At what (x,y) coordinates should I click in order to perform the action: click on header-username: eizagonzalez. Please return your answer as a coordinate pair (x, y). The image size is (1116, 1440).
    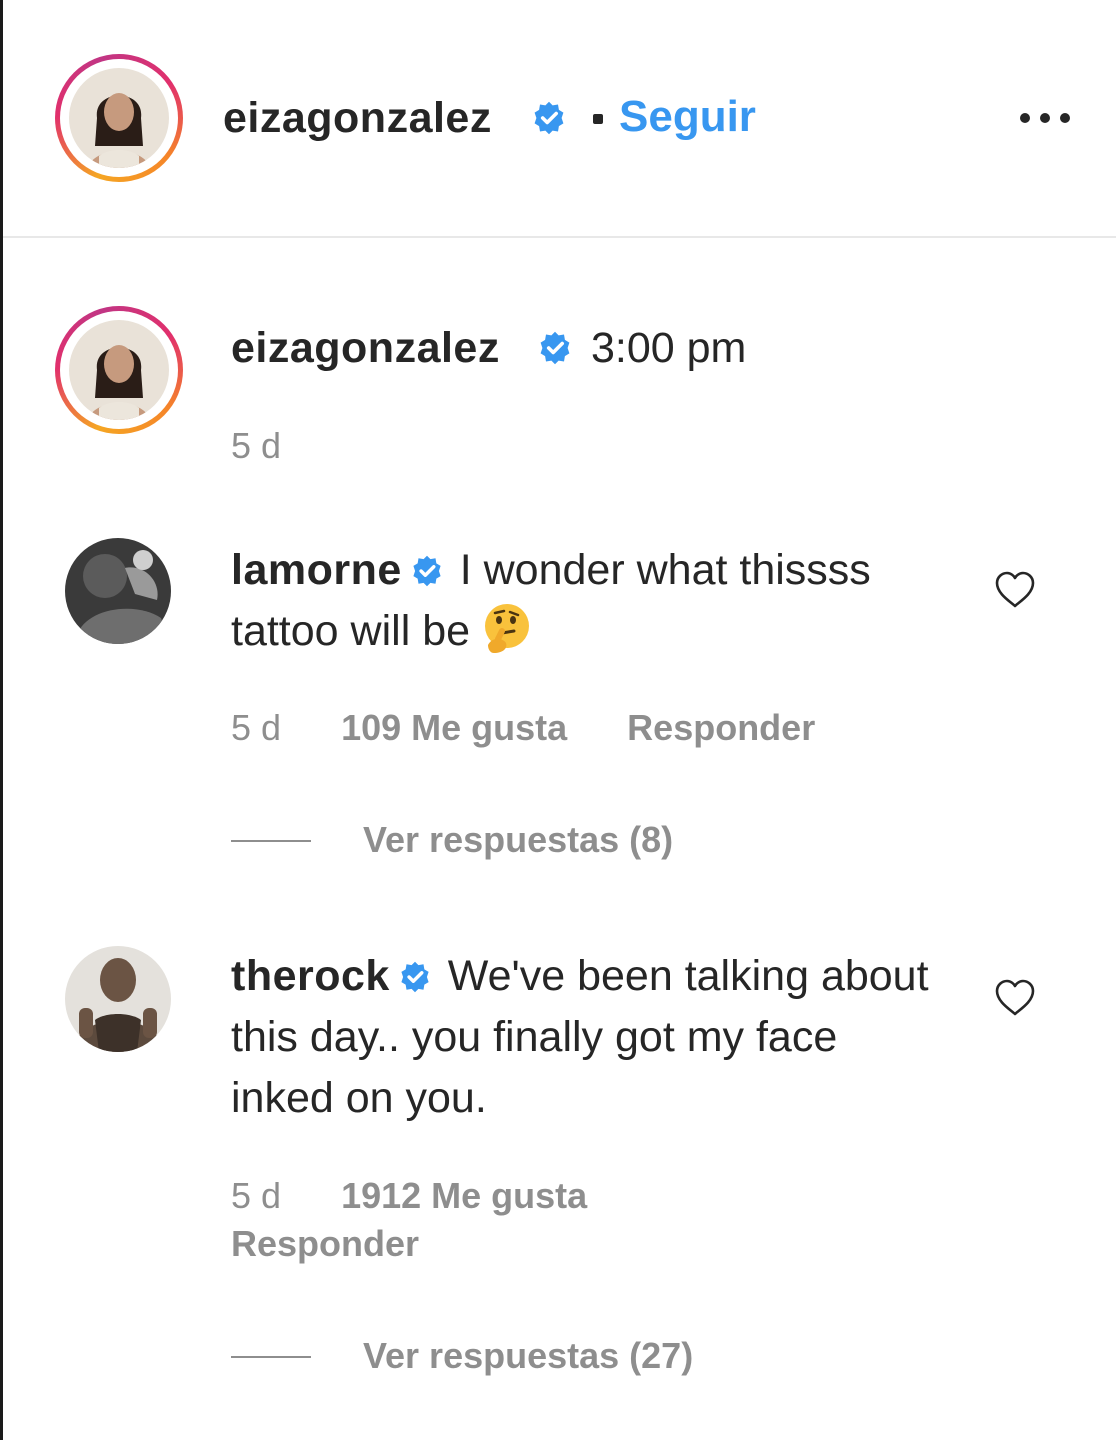
    Looking at the image, I should click on (357, 118).